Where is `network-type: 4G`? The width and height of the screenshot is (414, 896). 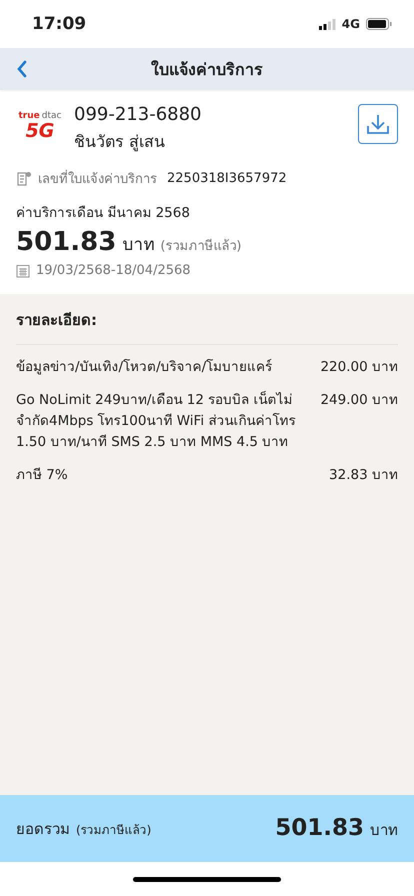
network-type: 4G is located at coordinates (351, 24).